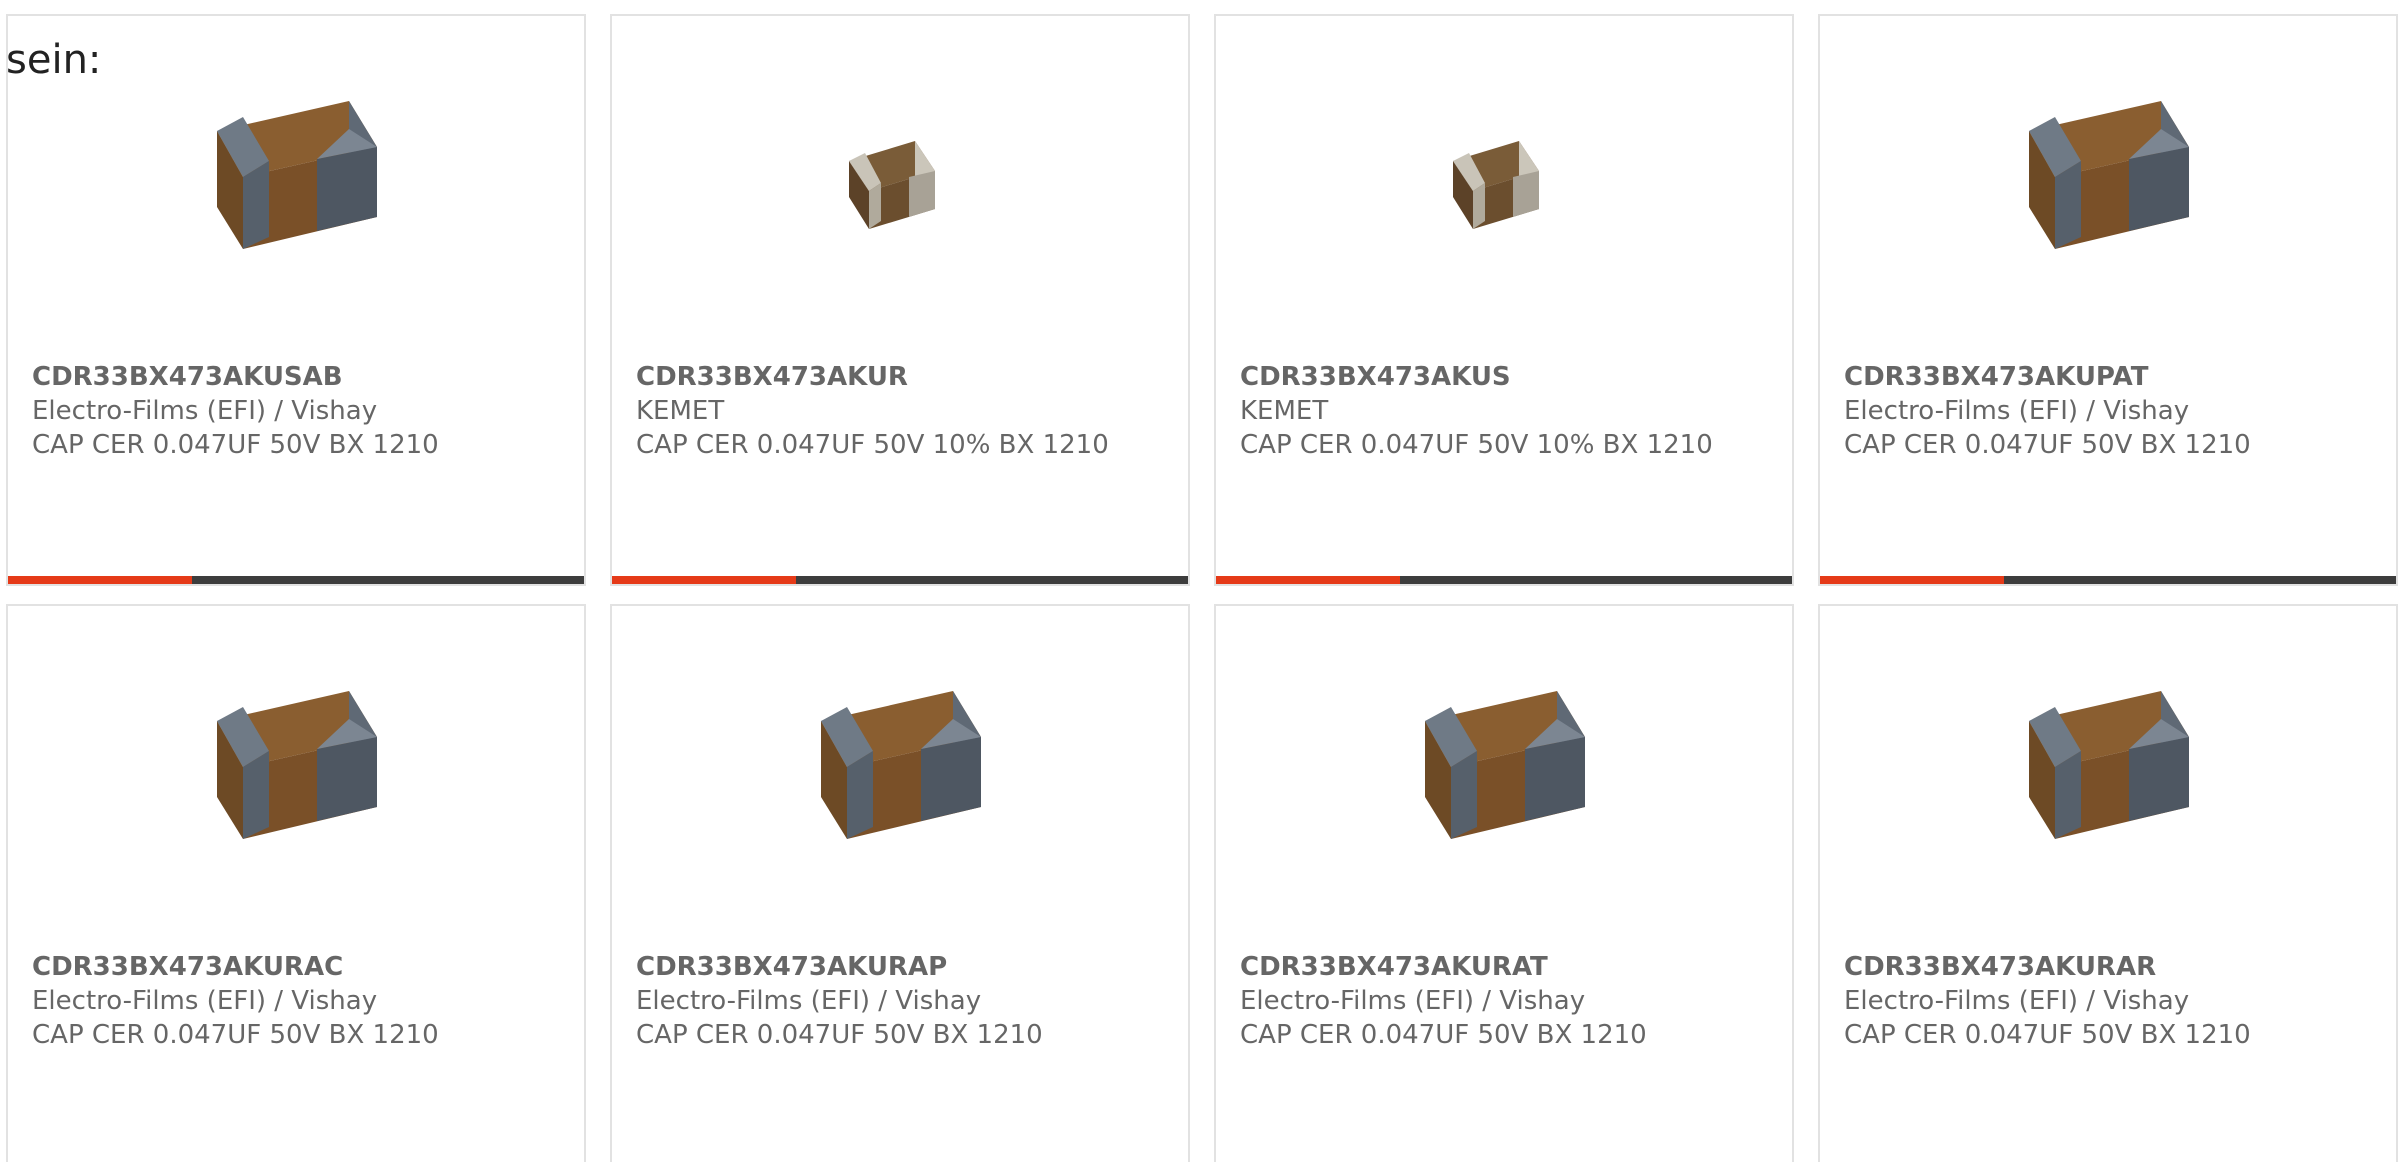 The image size is (2400, 1162). I want to click on part-number: CDR33BX473AKUR, so click(886, 377).